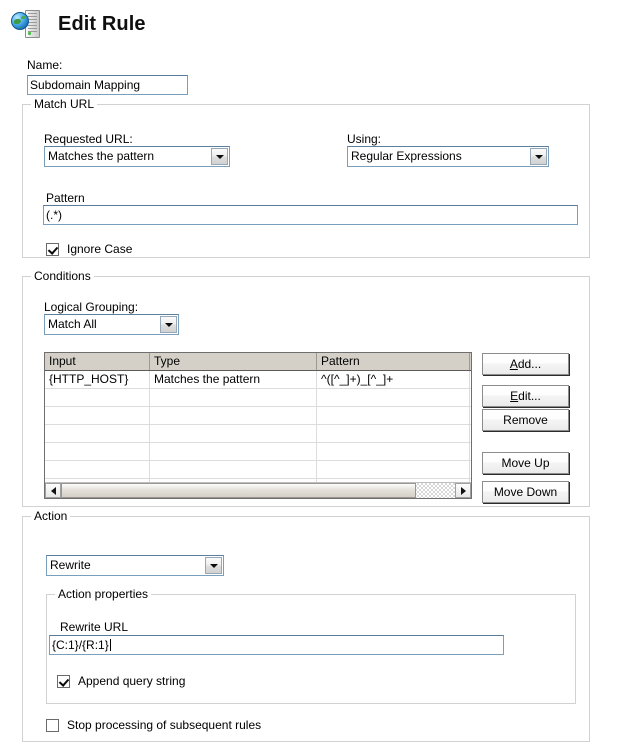 The image size is (622, 742). I want to click on column-header-input: Input, so click(97, 361).